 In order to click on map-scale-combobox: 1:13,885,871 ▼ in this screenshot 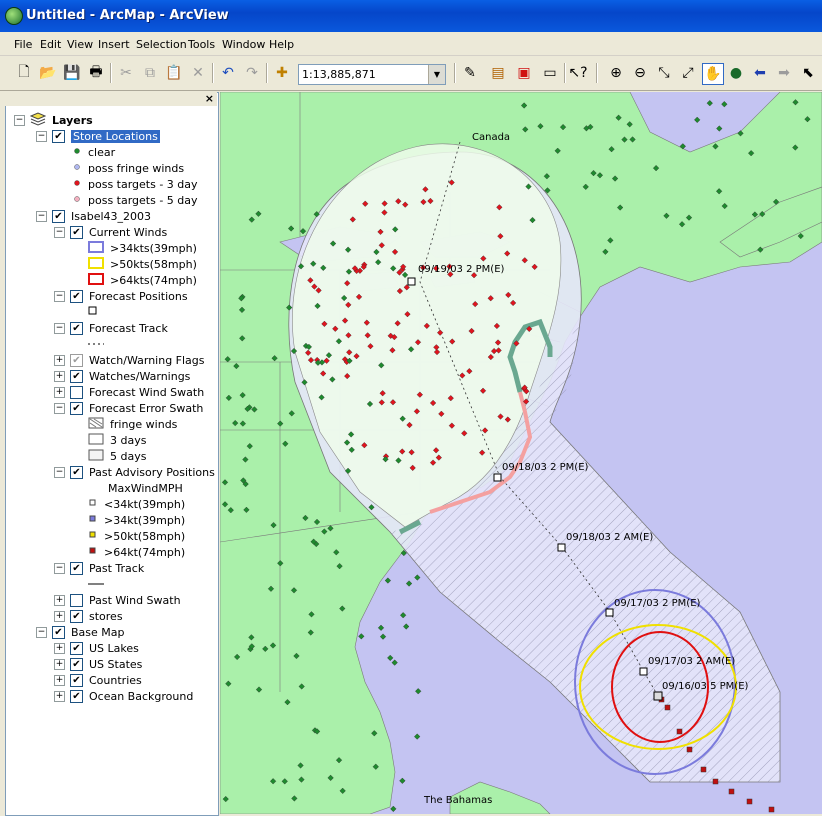, I will do `click(372, 74)`.